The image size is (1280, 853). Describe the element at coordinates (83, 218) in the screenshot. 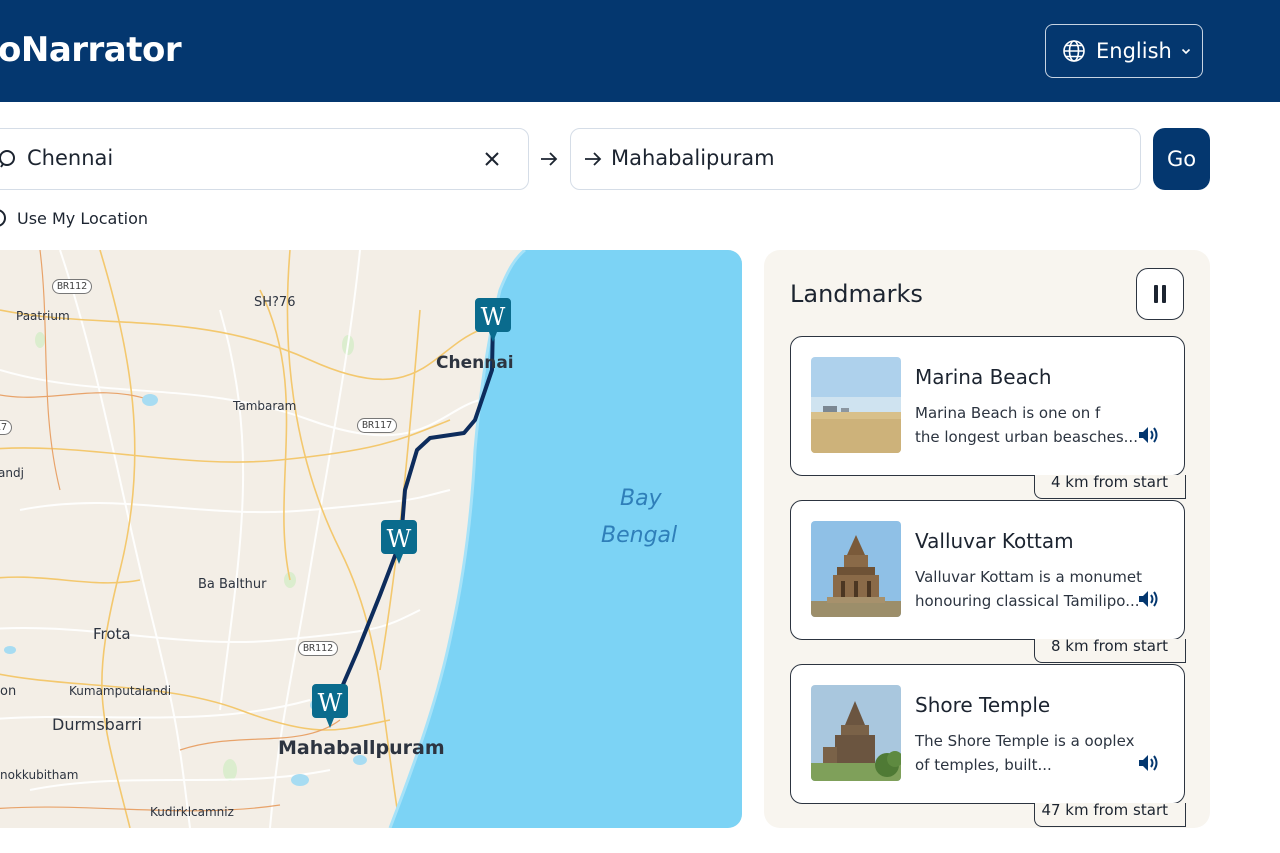

I see `use-my-location-label: Use My Location` at that location.